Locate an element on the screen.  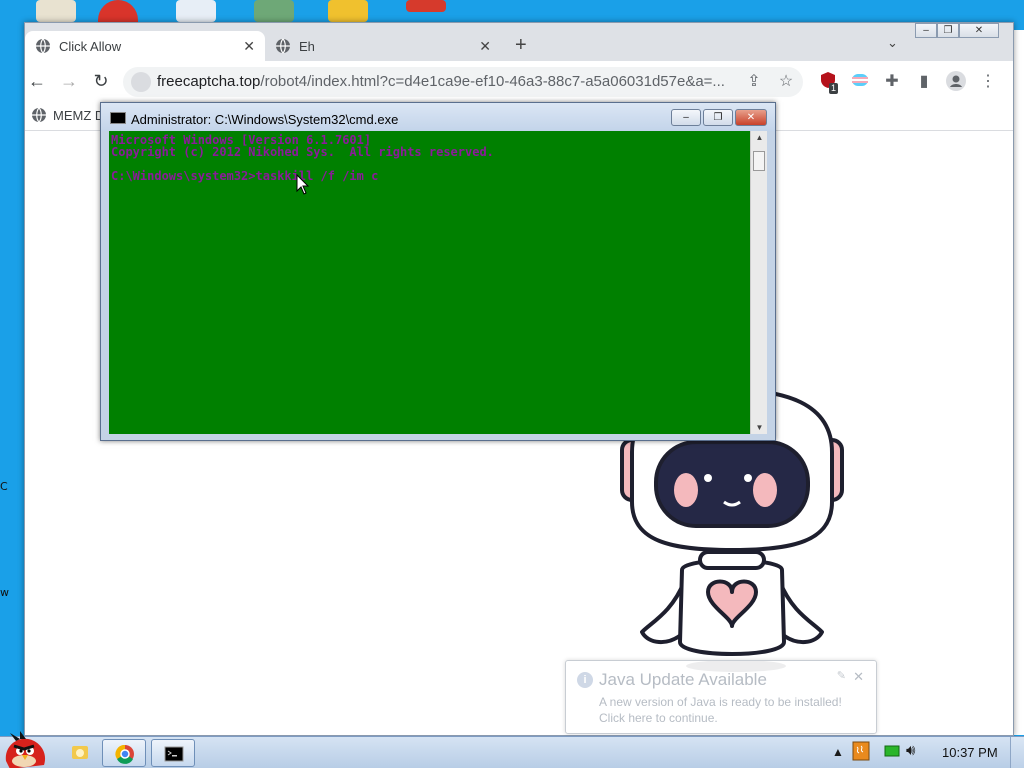
cmd-maximize-button: ❐ is located at coordinates (718, 117).